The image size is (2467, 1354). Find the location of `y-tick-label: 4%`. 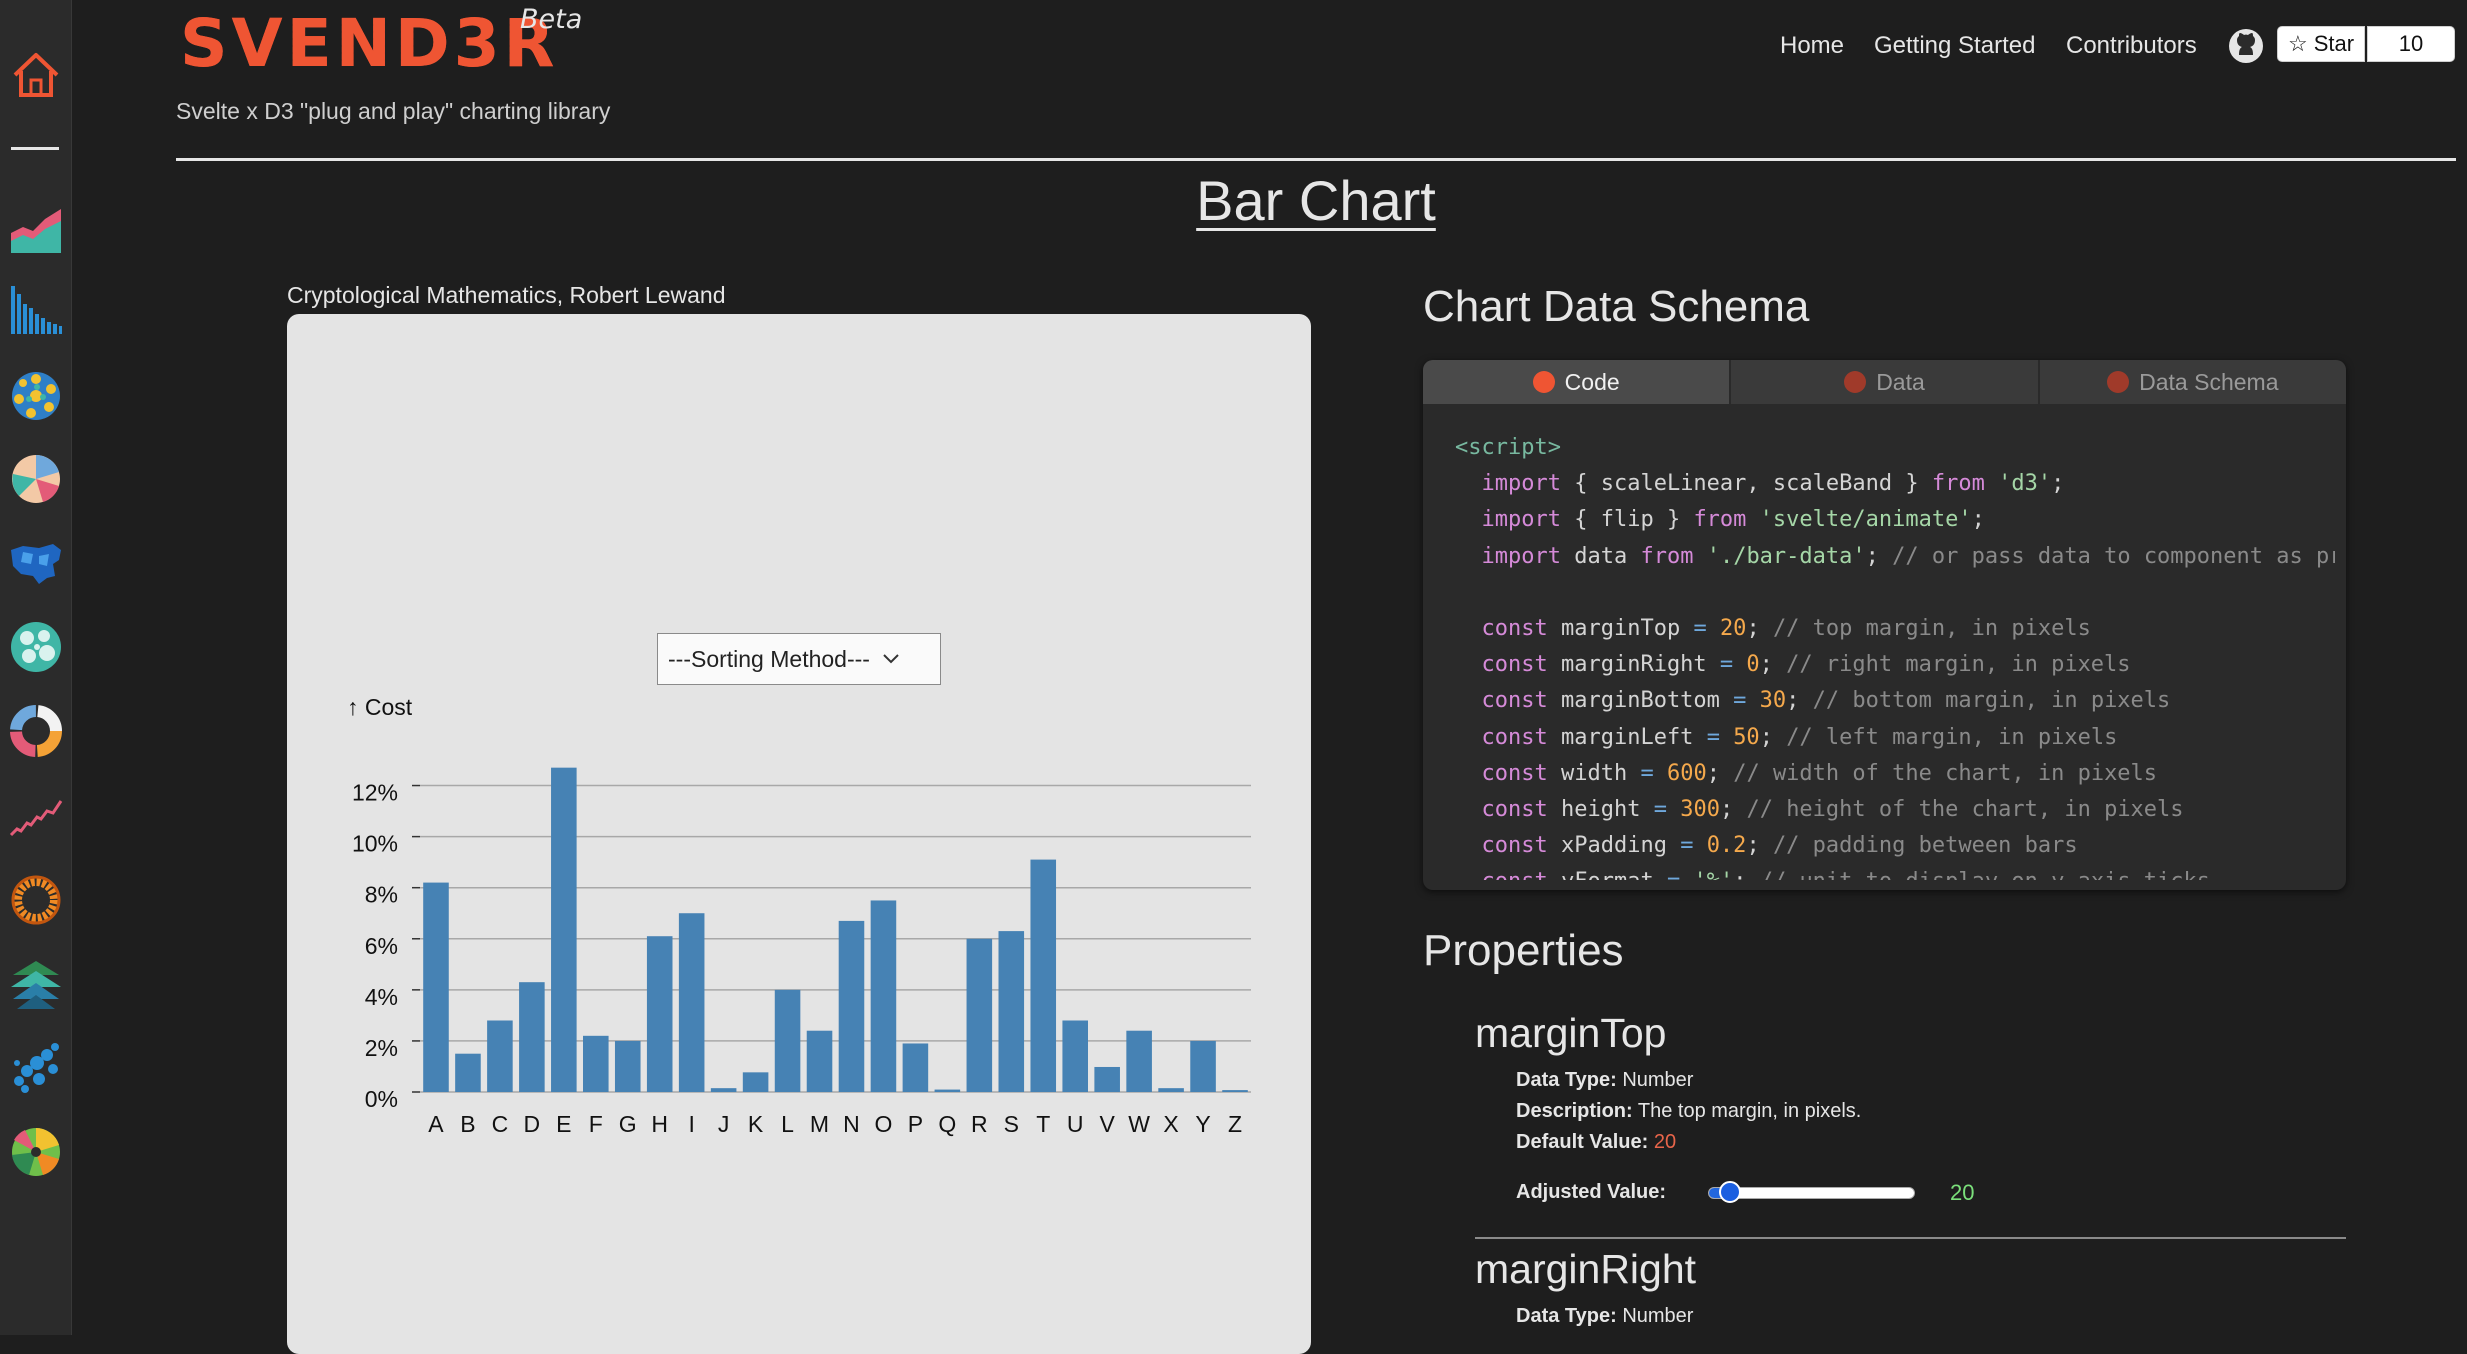

y-tick-label: 4% is located at coordinates (381, 997).